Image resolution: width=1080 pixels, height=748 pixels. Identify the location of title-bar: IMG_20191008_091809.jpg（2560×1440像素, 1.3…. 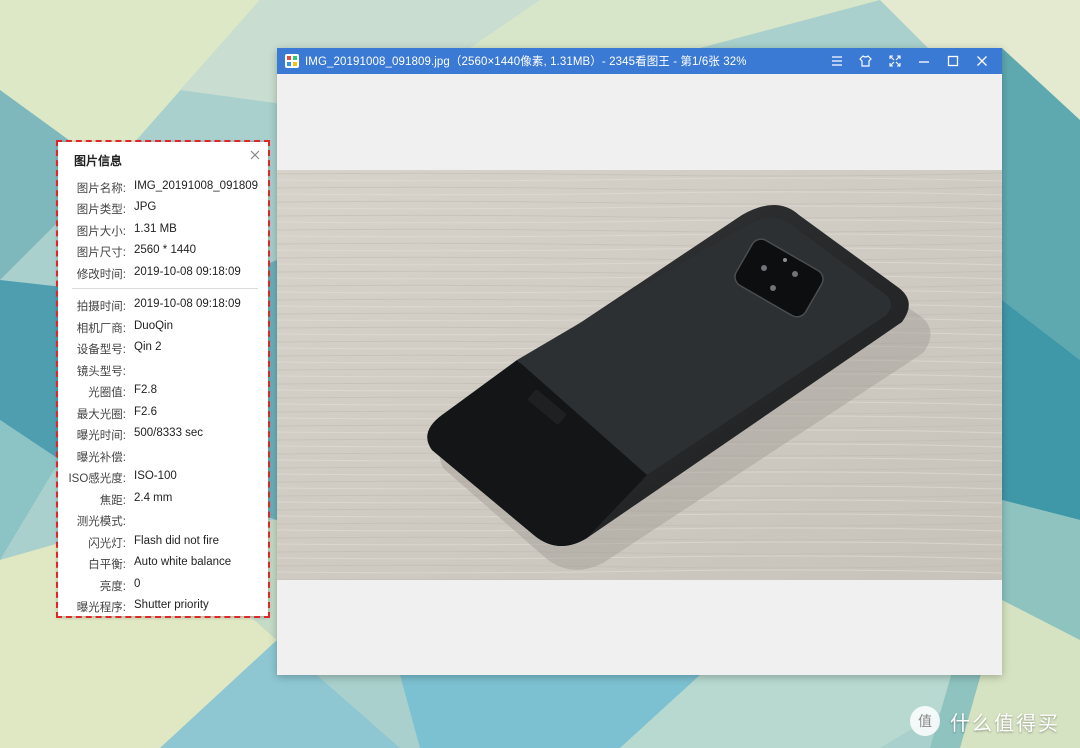
(639, 61).